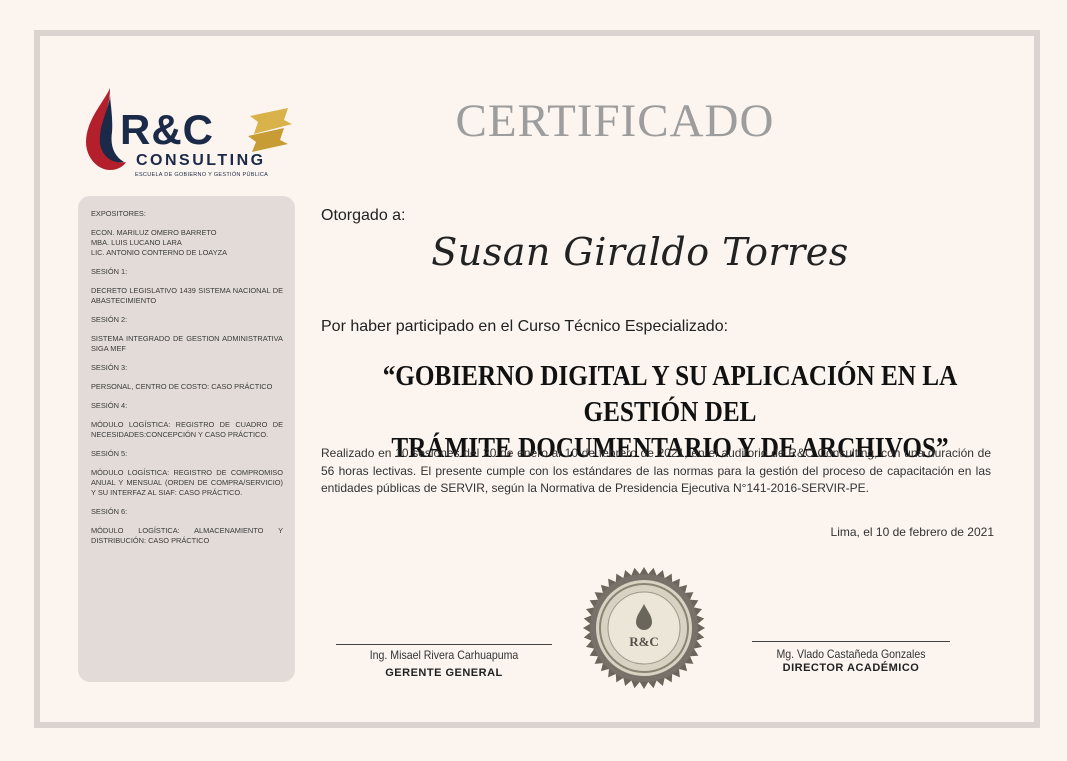 The width and height of the screenshot is (1067, 761). Describe the element at coordinates (109, 319) in the screenshot. I see `session-heading: SESIÓN 2:` at that location.